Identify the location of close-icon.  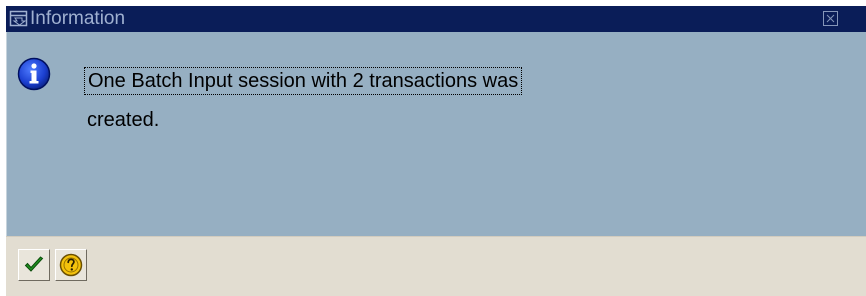
(830, 18).